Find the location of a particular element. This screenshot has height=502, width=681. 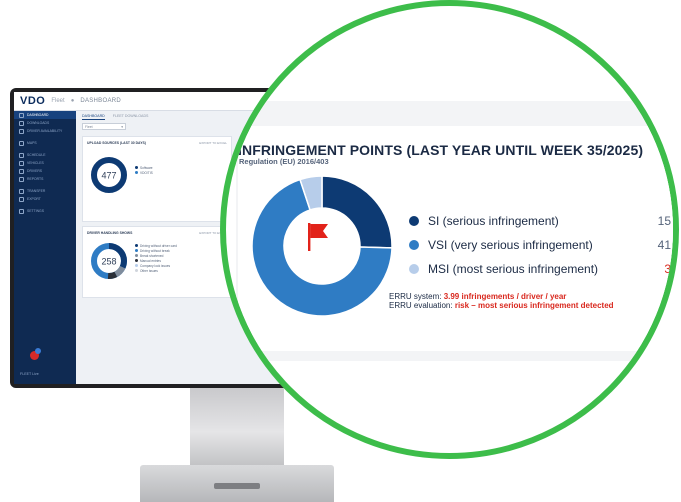

legend-item-si: SI (serious infringement) 15 is located at coordinates (540, 221).